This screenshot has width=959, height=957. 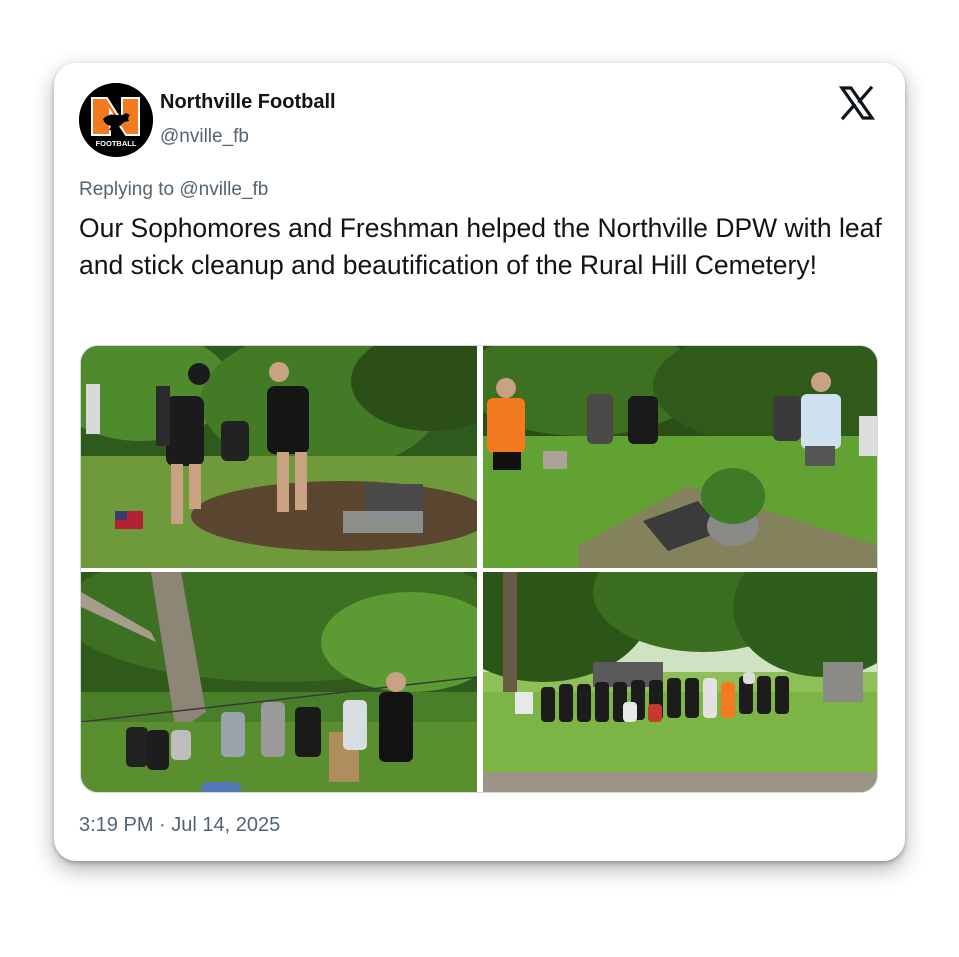 I want to click on avatar: FOOTBALL, so click(x=116, y=120).